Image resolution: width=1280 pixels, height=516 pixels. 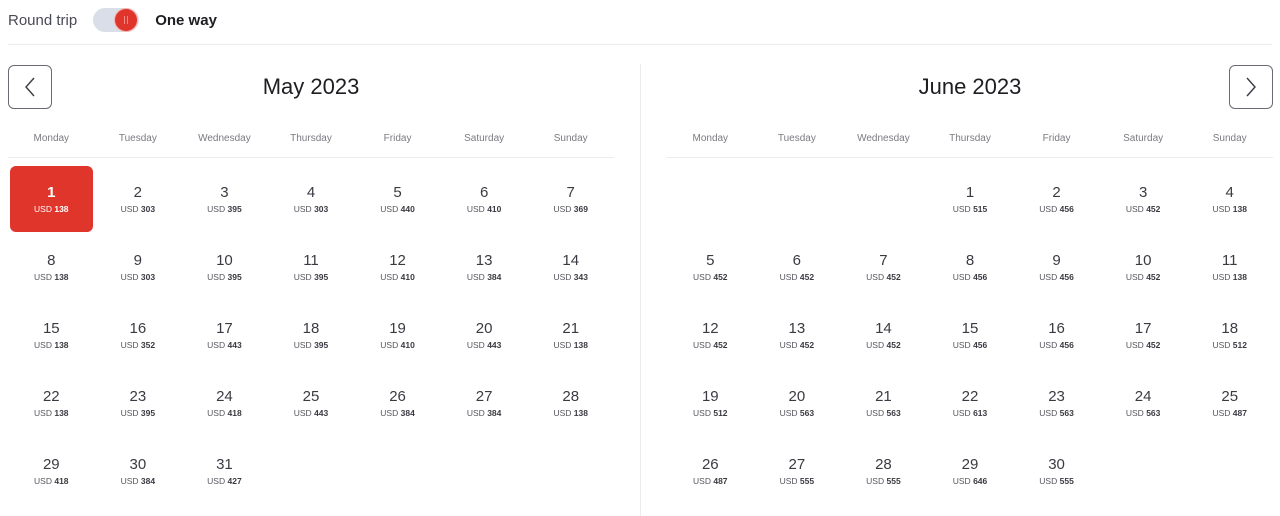 What do you see at coordinates (1056, 335) in the screenshot?
I see `day-cell: 16 USD 456` at bounding box center [1056, 335].